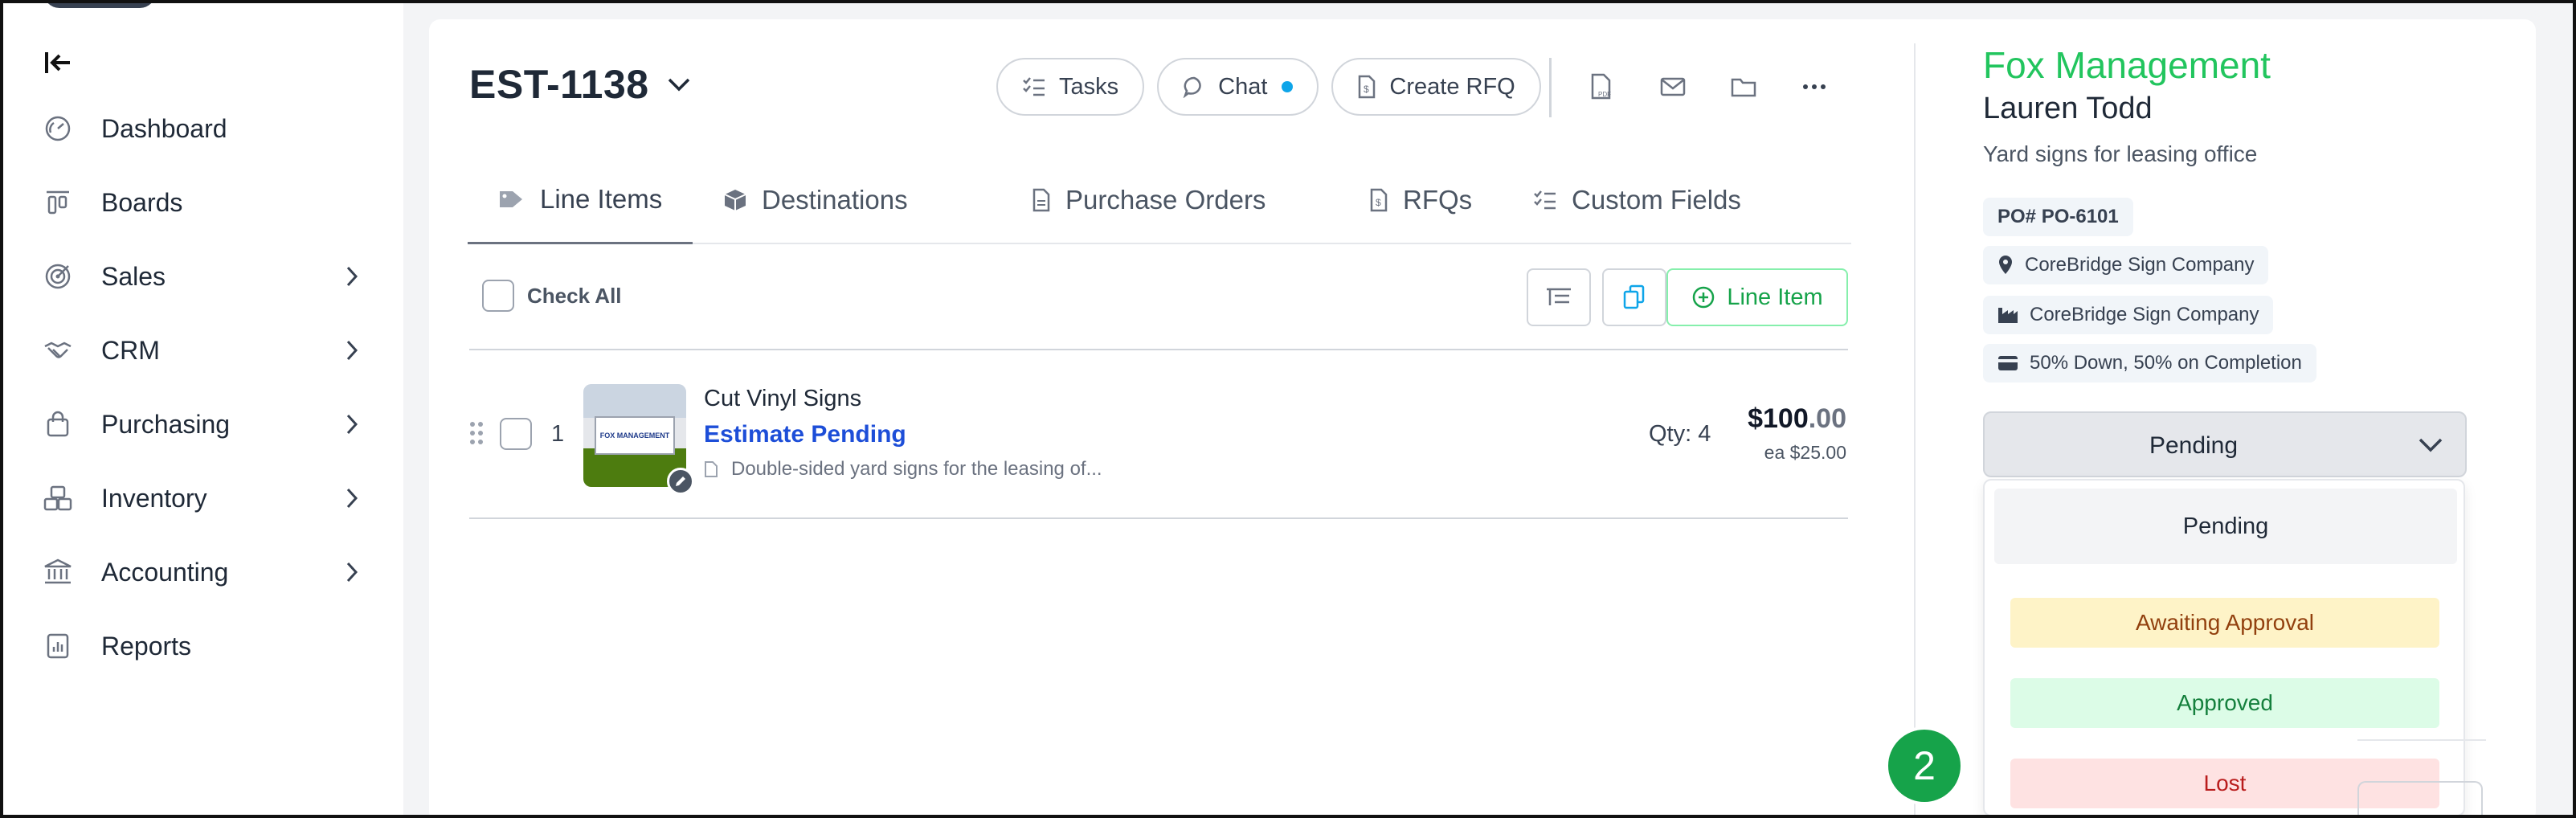 The image size is (2576, 818). What do you see at coordinates (1288, 86) in the screenshot?
I see `unread-indicator` at bounding box center [1288, 86].